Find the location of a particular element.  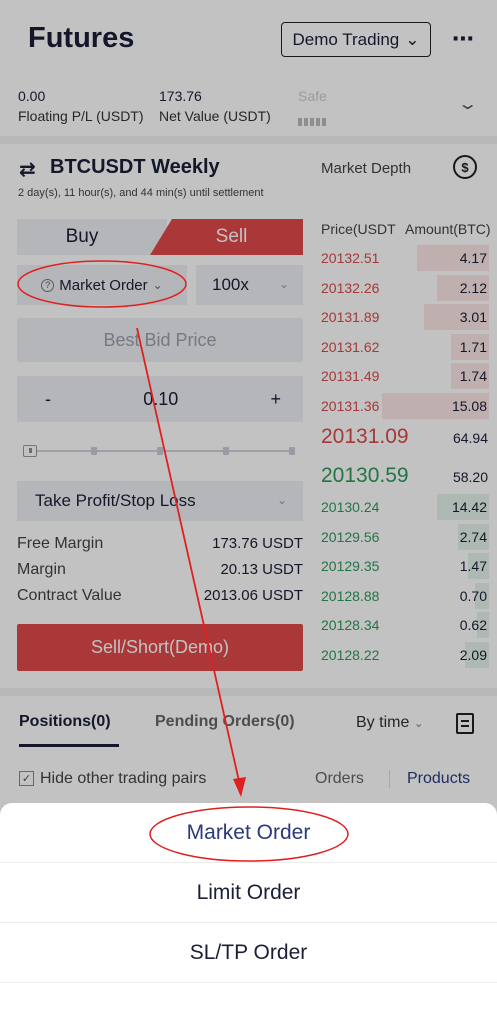

sheet-option-limit-order: Limit Order is located at coordinates (248, 893).